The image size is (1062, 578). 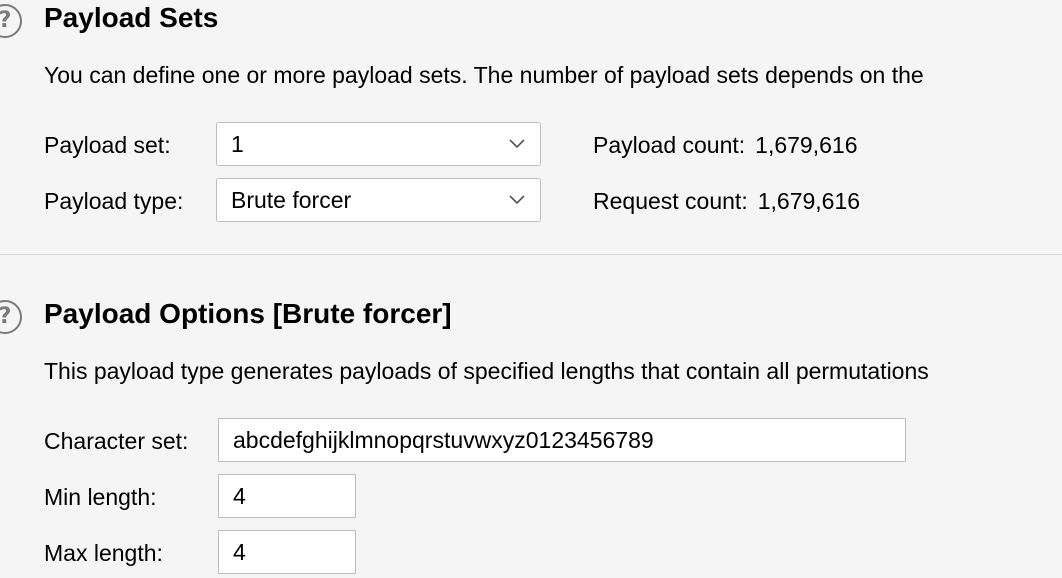 I want to click on request-count-value: 1,679,616, so click(x=809, y=201).